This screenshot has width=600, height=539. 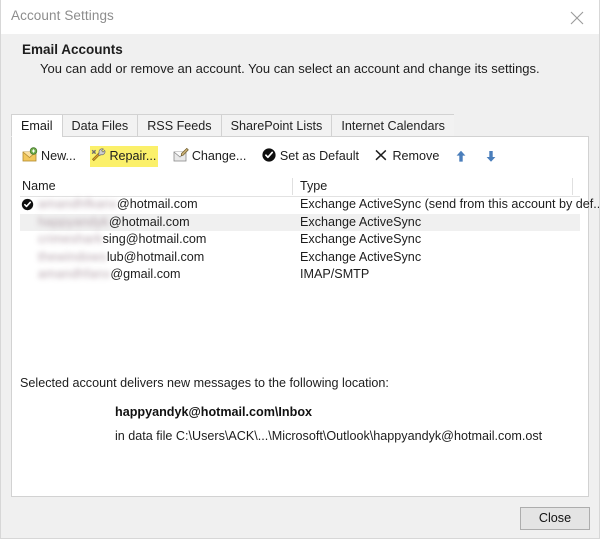 What do you see at coordinates (276, 125) in the screenshot?
I see `tab-sharepoint-lists: SharePoint Lists` at bounding box center [276, 125].